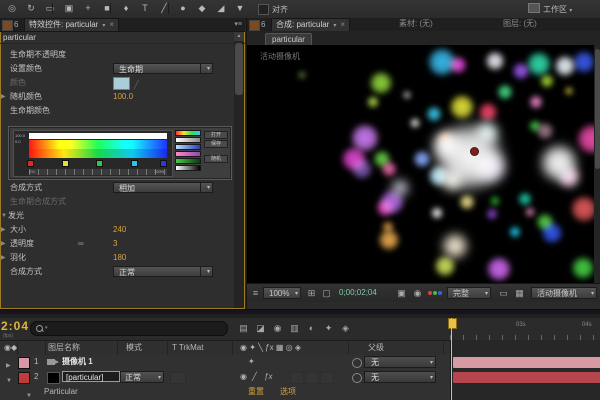  I want to click on mode-header: 模式, so click(134, 347).